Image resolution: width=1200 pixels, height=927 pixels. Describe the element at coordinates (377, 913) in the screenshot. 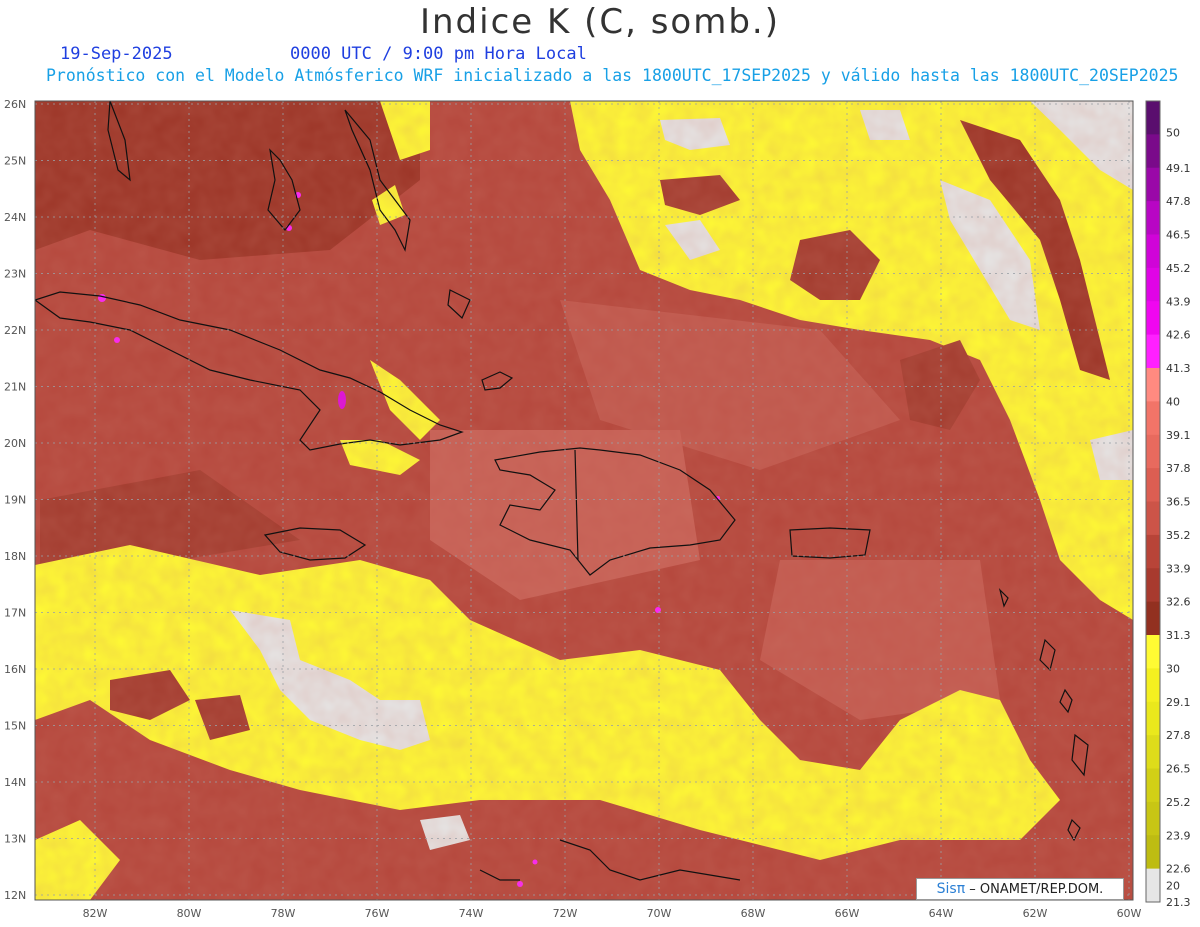

I see `lon-label: 76W` at that location.